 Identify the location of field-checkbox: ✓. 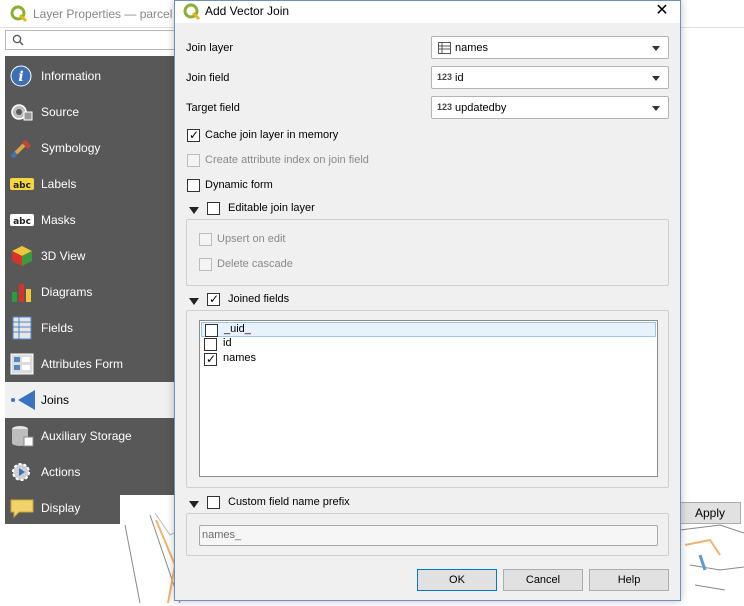
(210, 359).